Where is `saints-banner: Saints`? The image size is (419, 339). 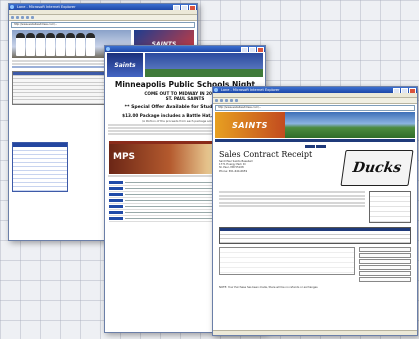 saints-banner: Saints is located at coordinates (185, 65).